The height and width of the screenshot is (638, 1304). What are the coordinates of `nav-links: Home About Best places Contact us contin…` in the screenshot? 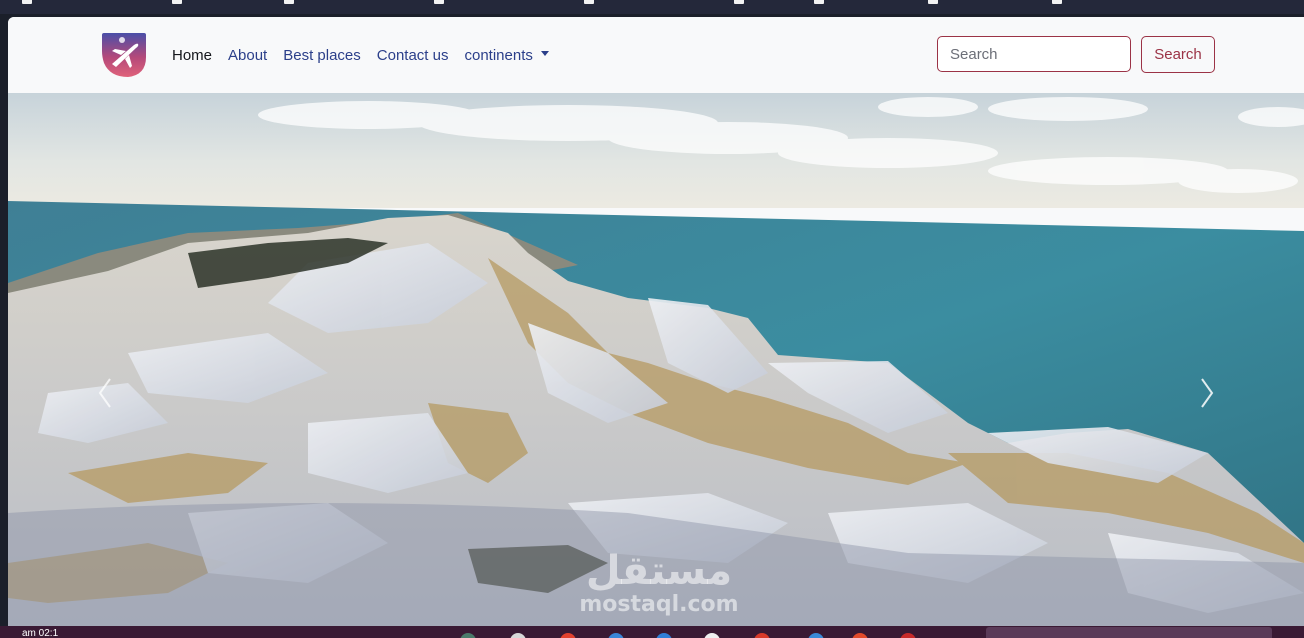 It's located at (360, 55).